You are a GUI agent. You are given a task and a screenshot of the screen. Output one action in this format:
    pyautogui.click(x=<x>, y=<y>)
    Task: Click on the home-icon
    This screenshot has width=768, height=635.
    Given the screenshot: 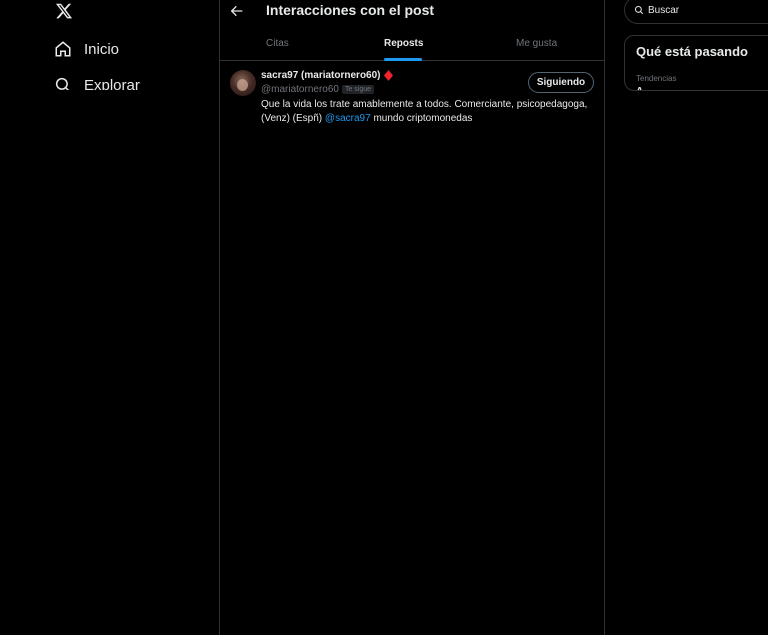 What is the action you would take?
    pyautogui.click(x=63, y=49)
    